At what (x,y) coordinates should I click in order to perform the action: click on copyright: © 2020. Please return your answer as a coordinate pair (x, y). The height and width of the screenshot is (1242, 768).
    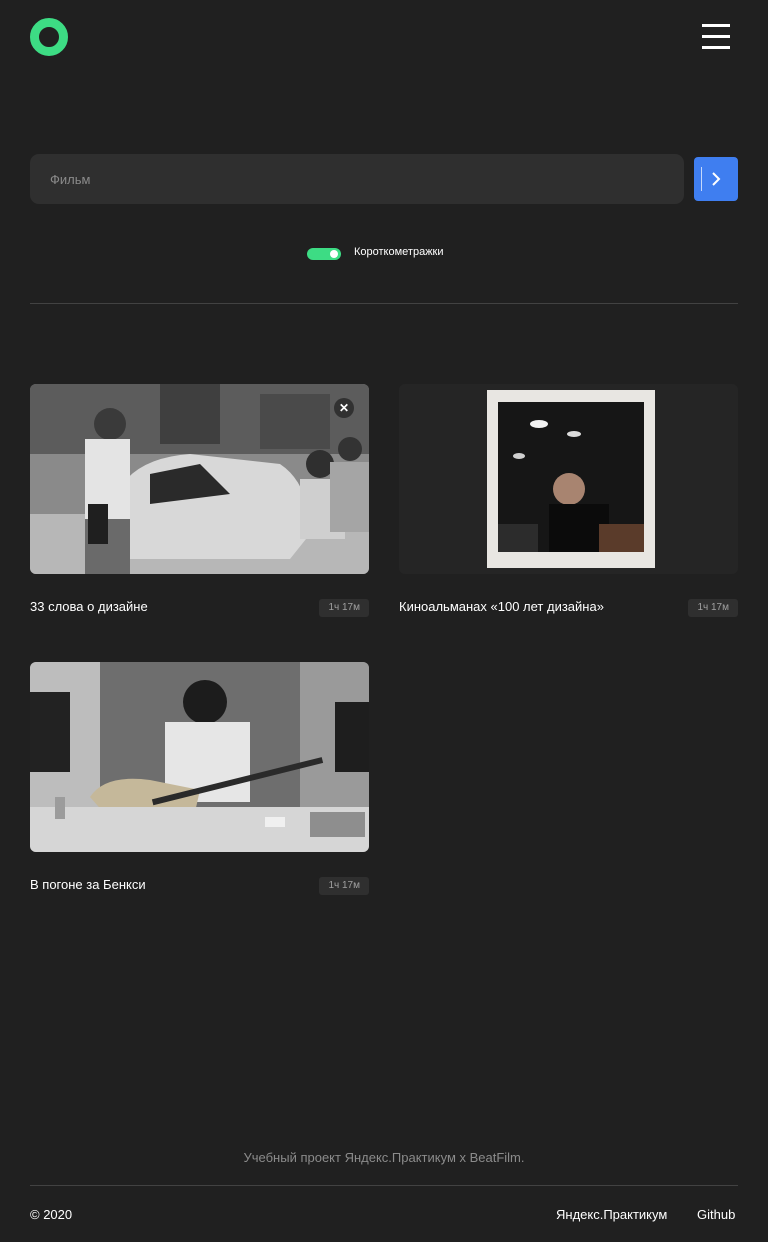
    Looking at the image, I should click on (51, 1214).